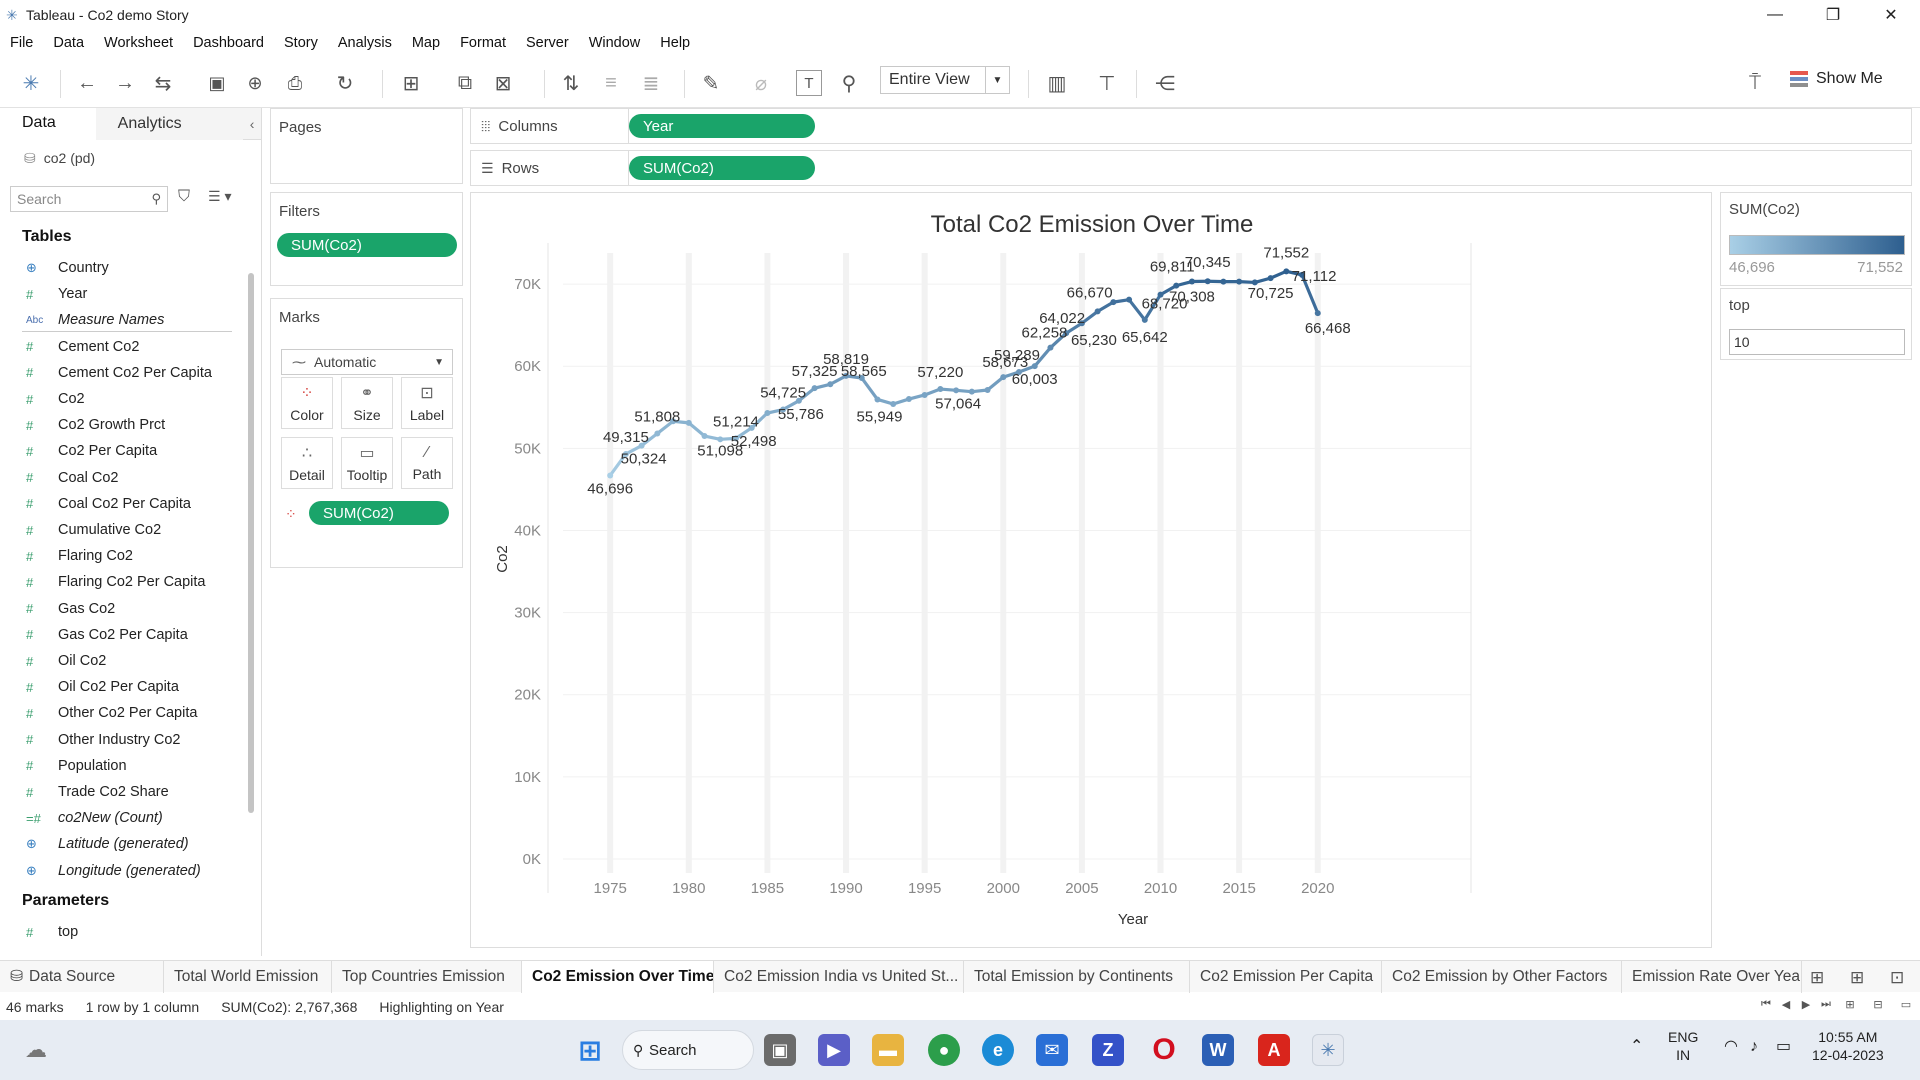 Image resolution: width=1920 pixels, height=1080 pixels. I want to click on fit-view-select: Entire View ▼, so click(945, 80).